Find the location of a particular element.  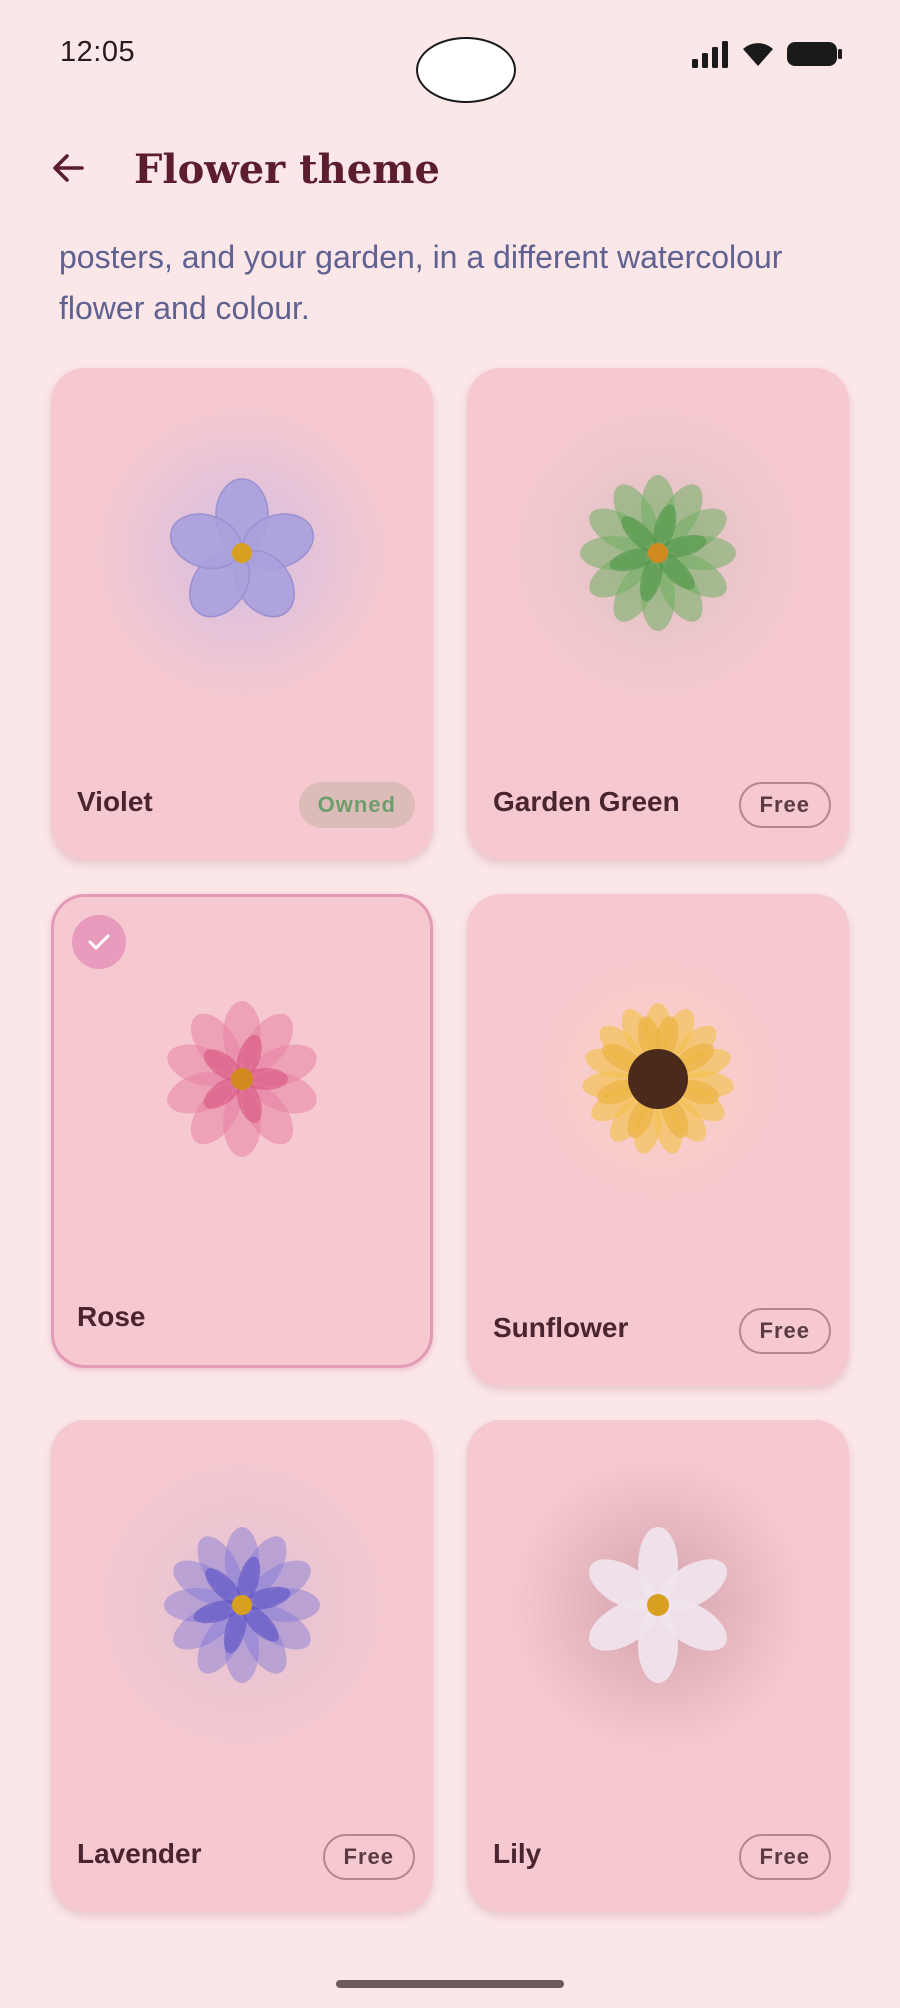

garden-green-flower-icon is located at coordinates (658, 553).